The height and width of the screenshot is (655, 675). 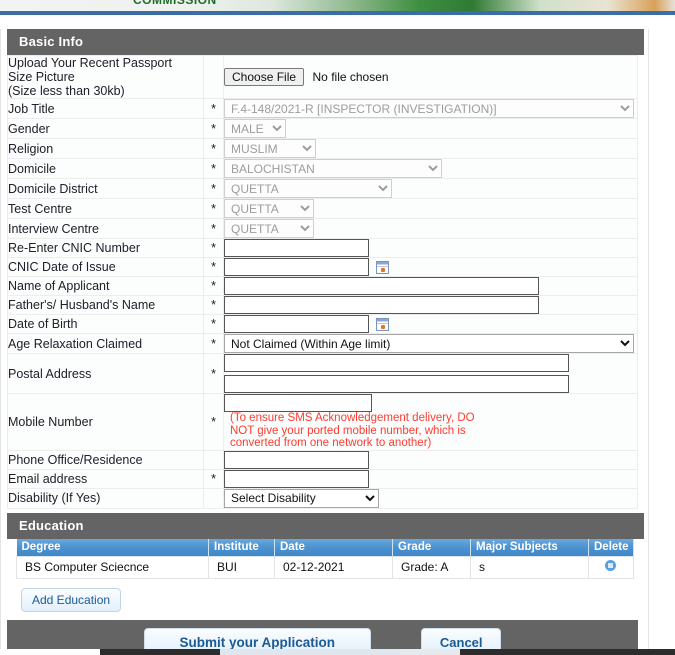 I want to click on field-interview-centre: QUETTA, so click(x=430, y=228).